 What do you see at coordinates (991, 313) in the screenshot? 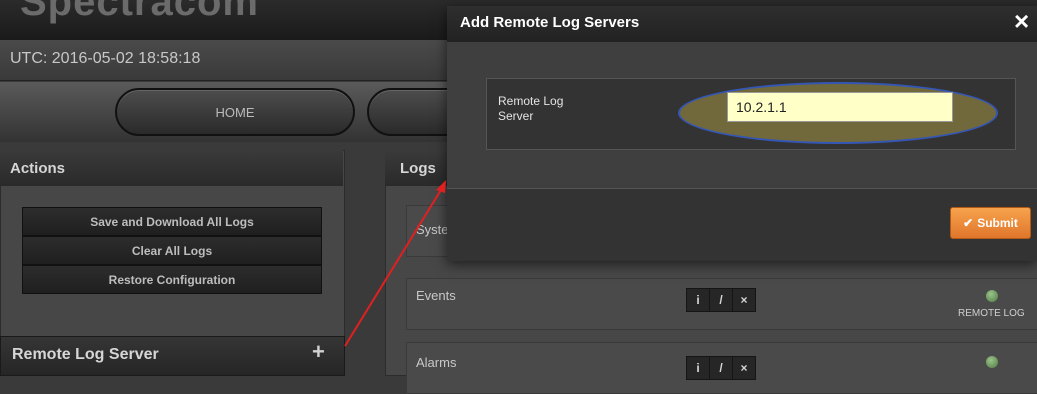
I see `remote-log-label: REMOTE LOG` at bounding box center [991, 313].